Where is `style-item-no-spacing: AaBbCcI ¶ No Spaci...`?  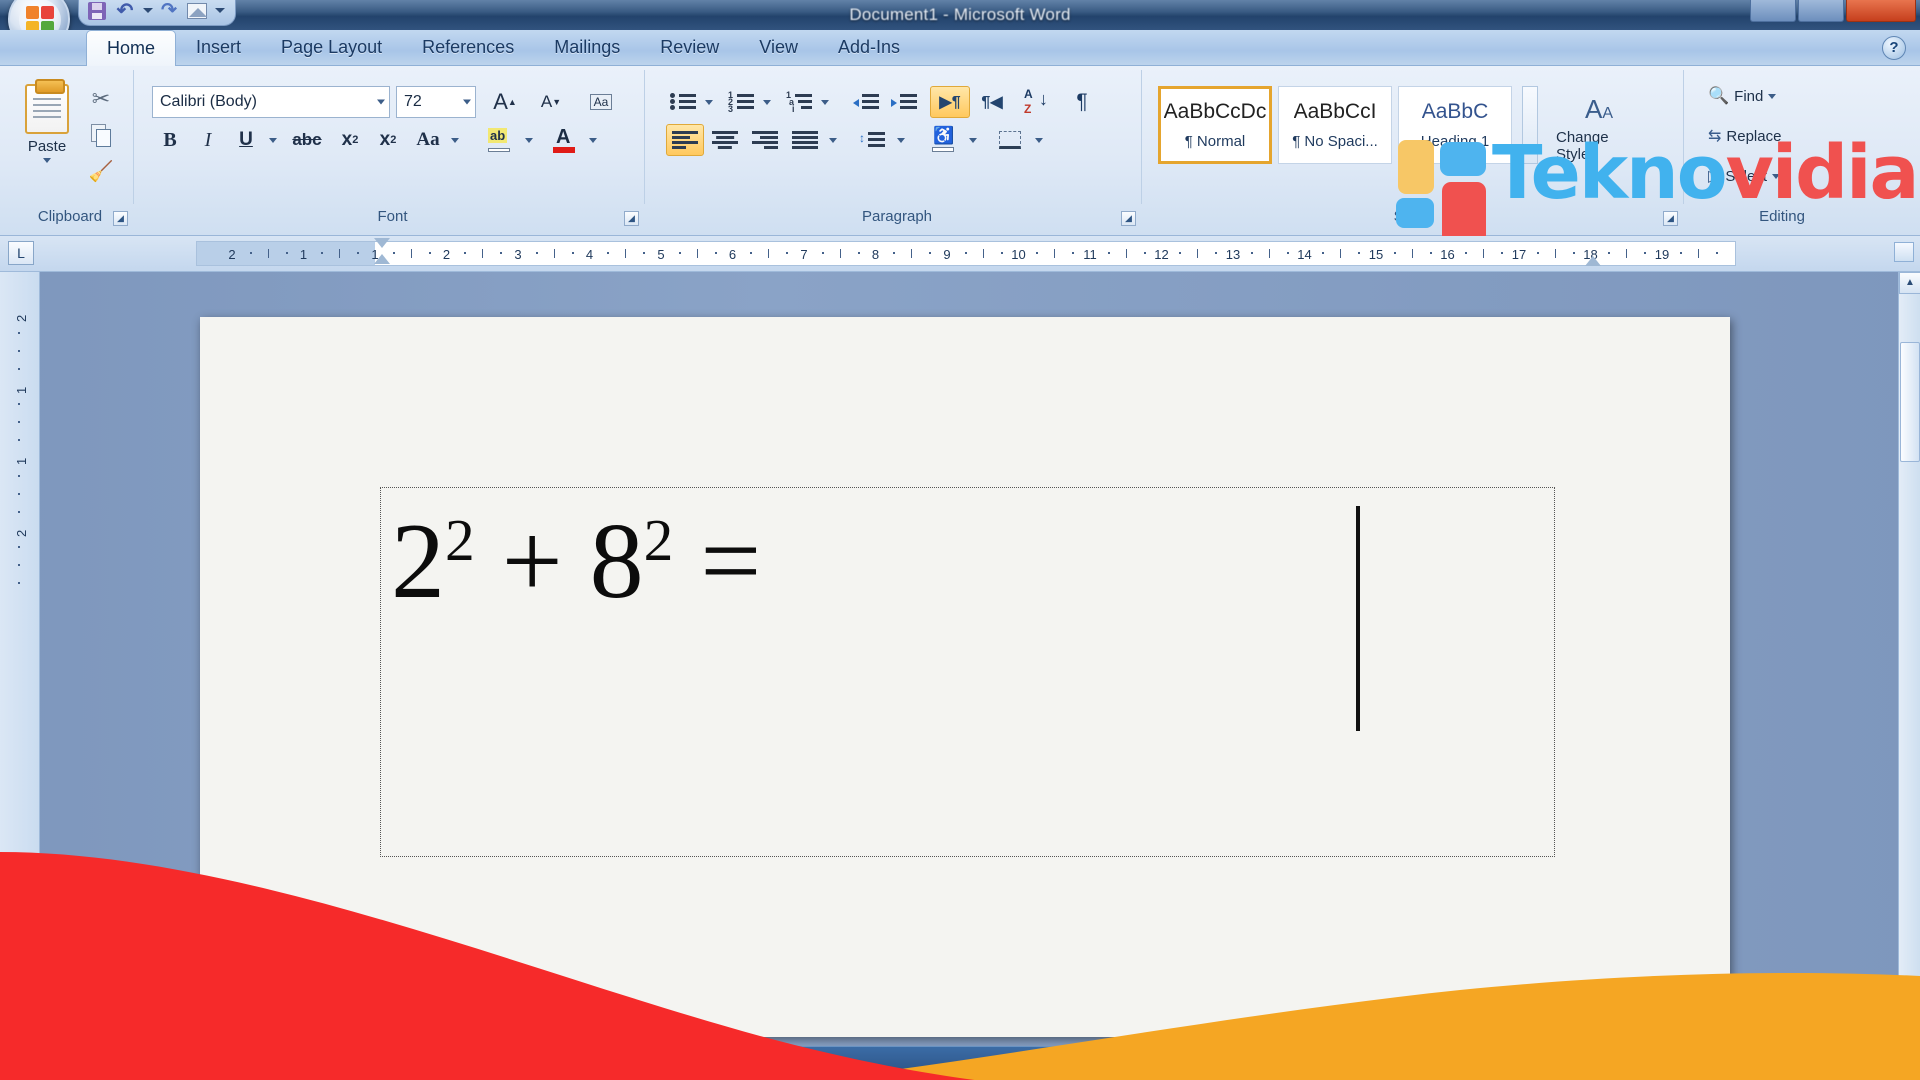 style-item-no-spacing: AaBbCcI ¶ No Spaci... is located at coordinates (1335, 125).